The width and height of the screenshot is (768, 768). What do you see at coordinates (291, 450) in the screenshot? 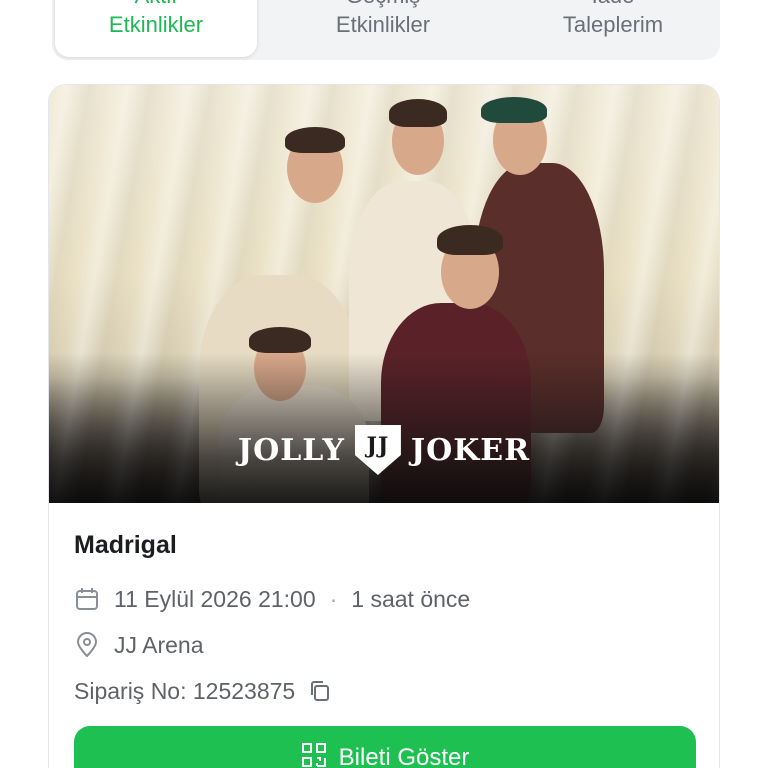
I see `logo-text-left: JOLLY` at bounding box center [291, 450].